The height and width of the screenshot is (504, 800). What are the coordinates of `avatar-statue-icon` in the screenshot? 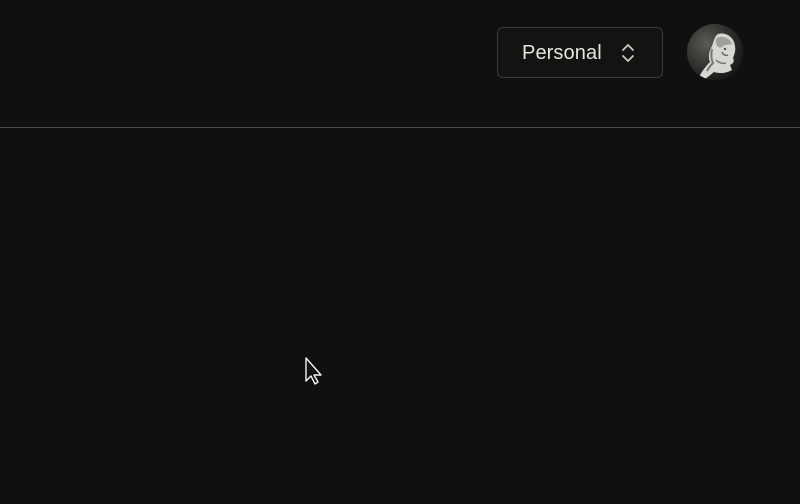 It's located at (715, 52).